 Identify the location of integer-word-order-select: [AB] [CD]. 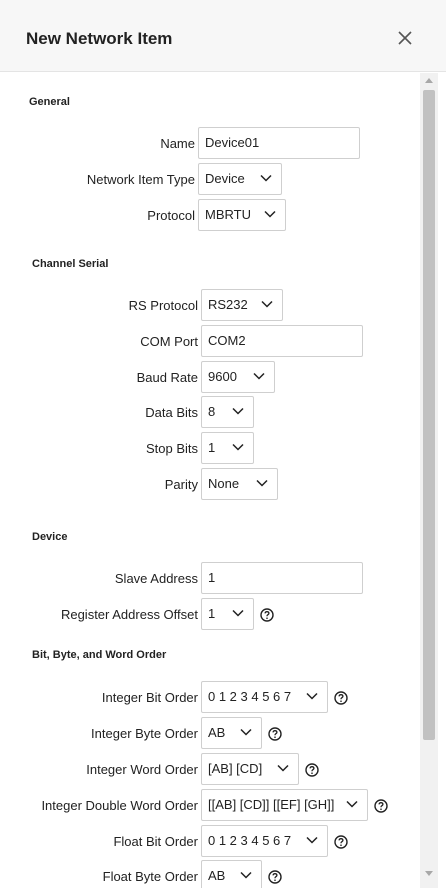
(250, 769).